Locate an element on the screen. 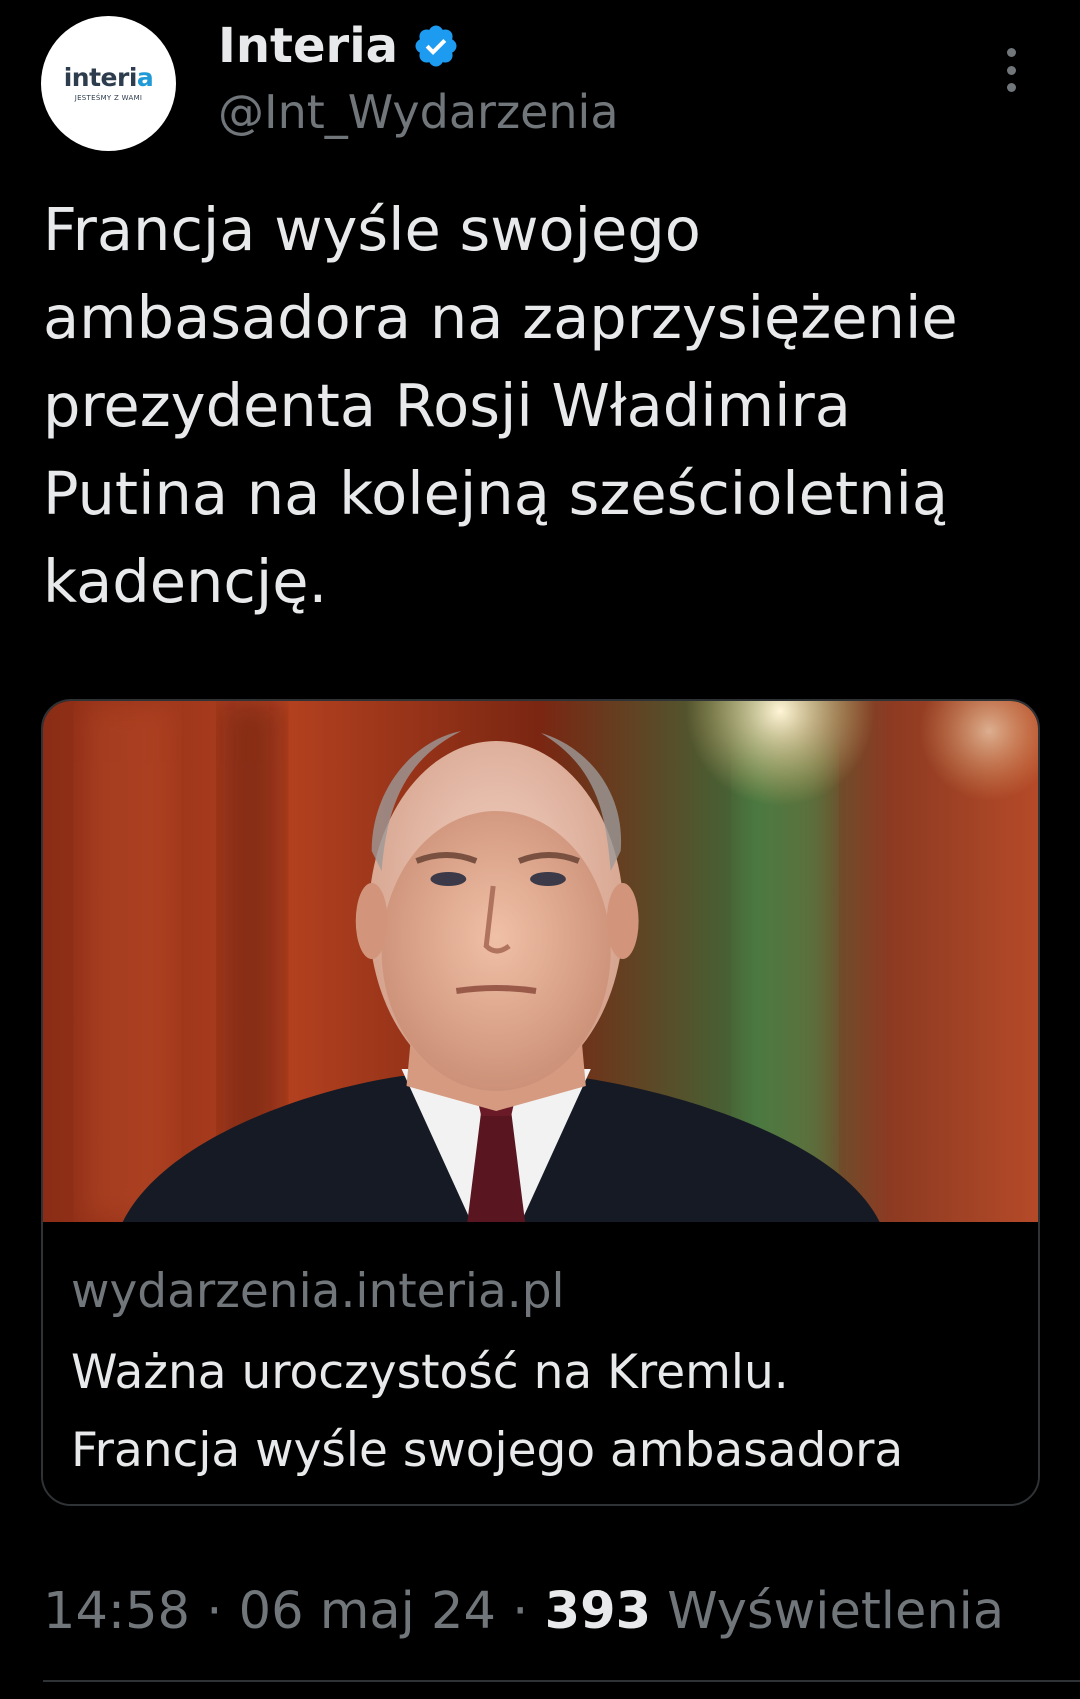 The image size is (1080, 1699). tweet-text-line: Francja wyśle swojego is located at coordinates (372, 229).